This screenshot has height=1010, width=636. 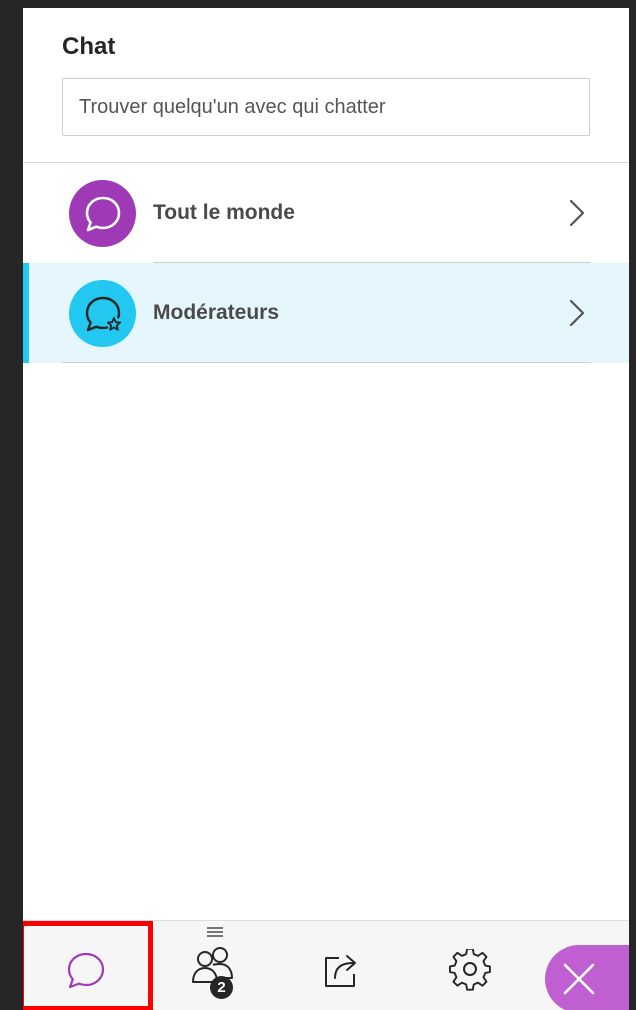 I want to click on bottom-navigation: 2, so click(x=326, y=965).